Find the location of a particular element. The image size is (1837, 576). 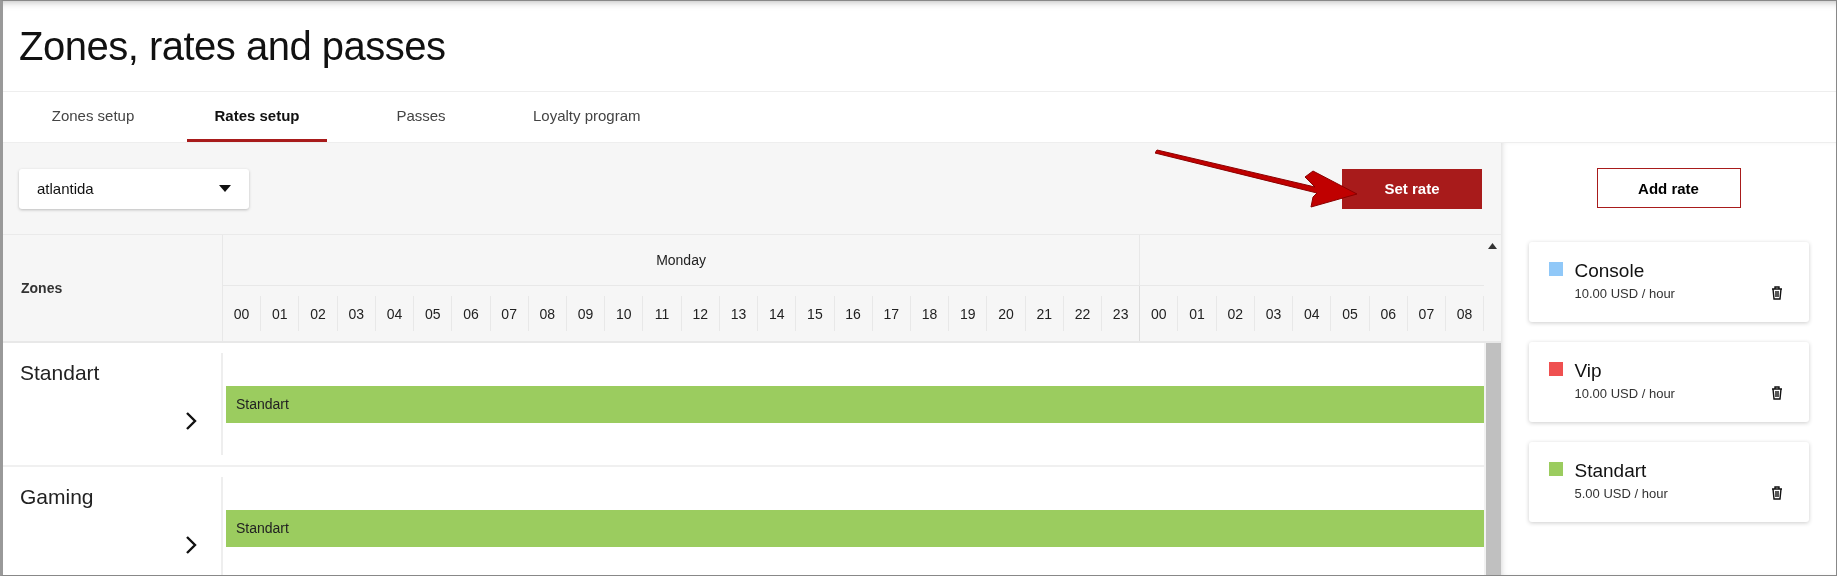

rate-name: Vip is located at coordinates (1588, 371).